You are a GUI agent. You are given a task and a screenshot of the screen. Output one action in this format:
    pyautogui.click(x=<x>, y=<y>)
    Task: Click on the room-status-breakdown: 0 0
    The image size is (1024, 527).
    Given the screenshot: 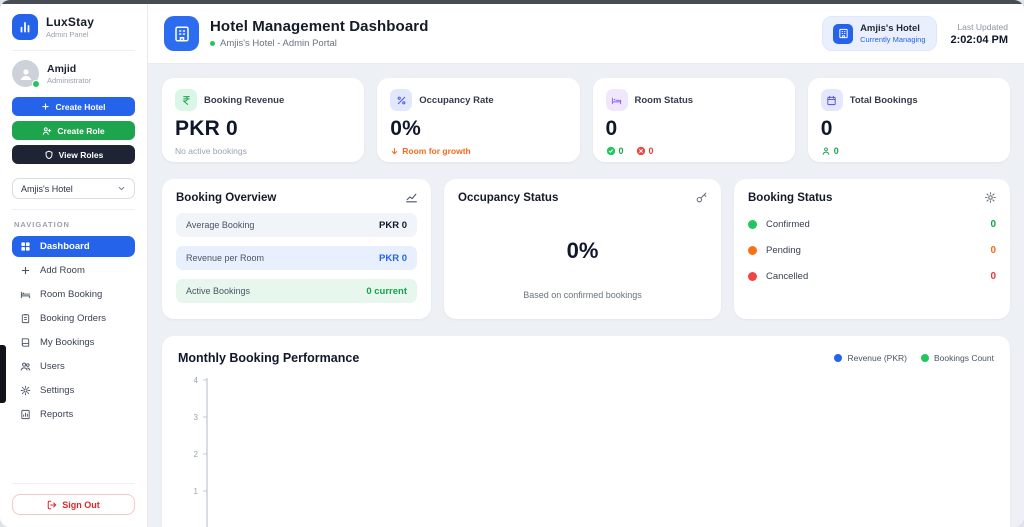 What is the action you would take?
    pyautogui.click(x=694, y=151)
    